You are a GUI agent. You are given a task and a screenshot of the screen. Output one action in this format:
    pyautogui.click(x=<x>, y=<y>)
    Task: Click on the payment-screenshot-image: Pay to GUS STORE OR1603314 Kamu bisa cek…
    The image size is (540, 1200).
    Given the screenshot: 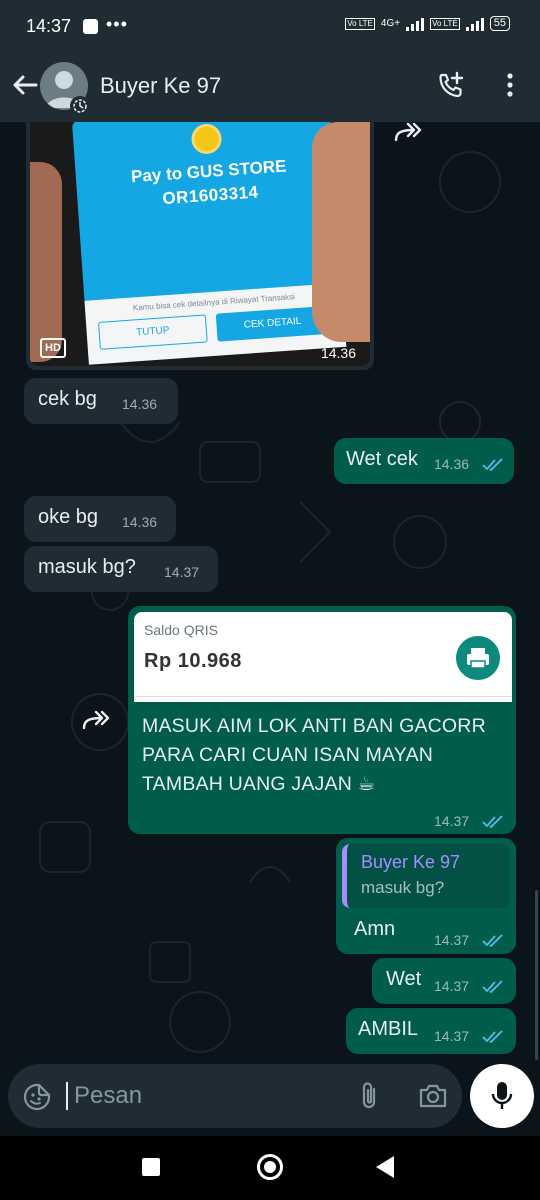 What is the action you would take?
    pyautogui.click(x=200, y=244)
    